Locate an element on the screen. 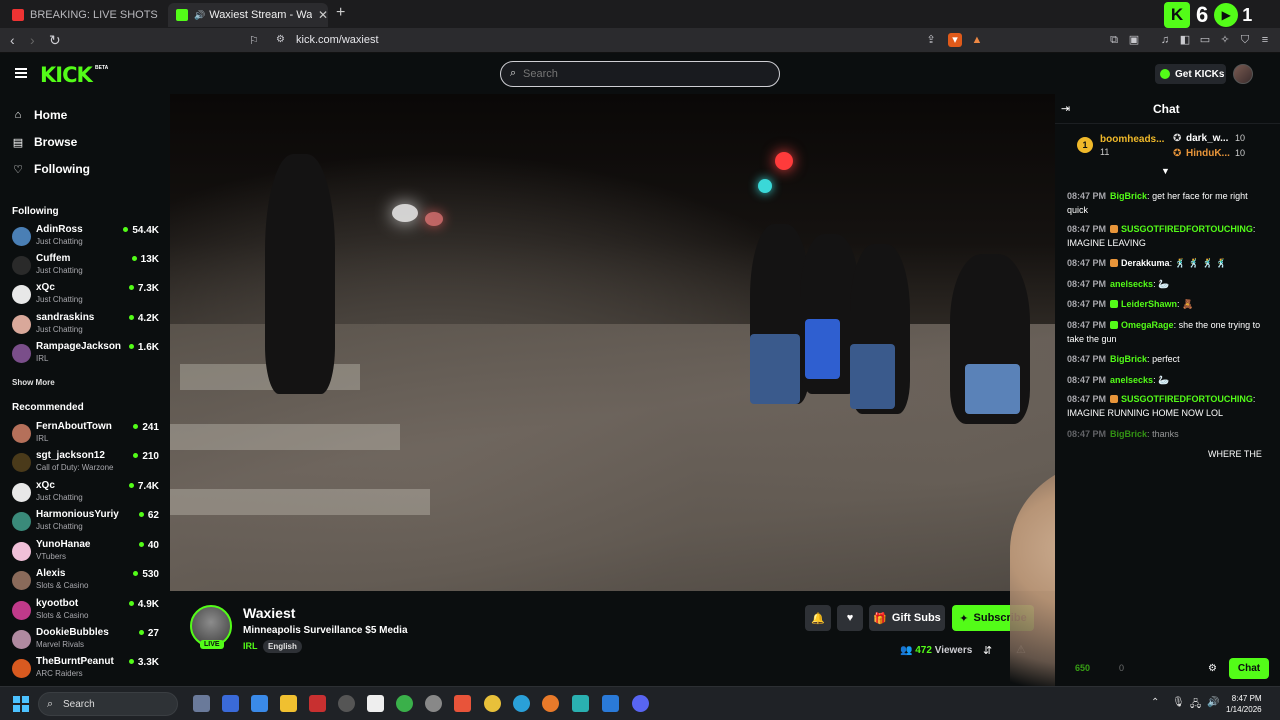 Image resolution: width=1280 pixels, height=720 pixels. share-icon: ⇵ is located at coordinates (987, 650).